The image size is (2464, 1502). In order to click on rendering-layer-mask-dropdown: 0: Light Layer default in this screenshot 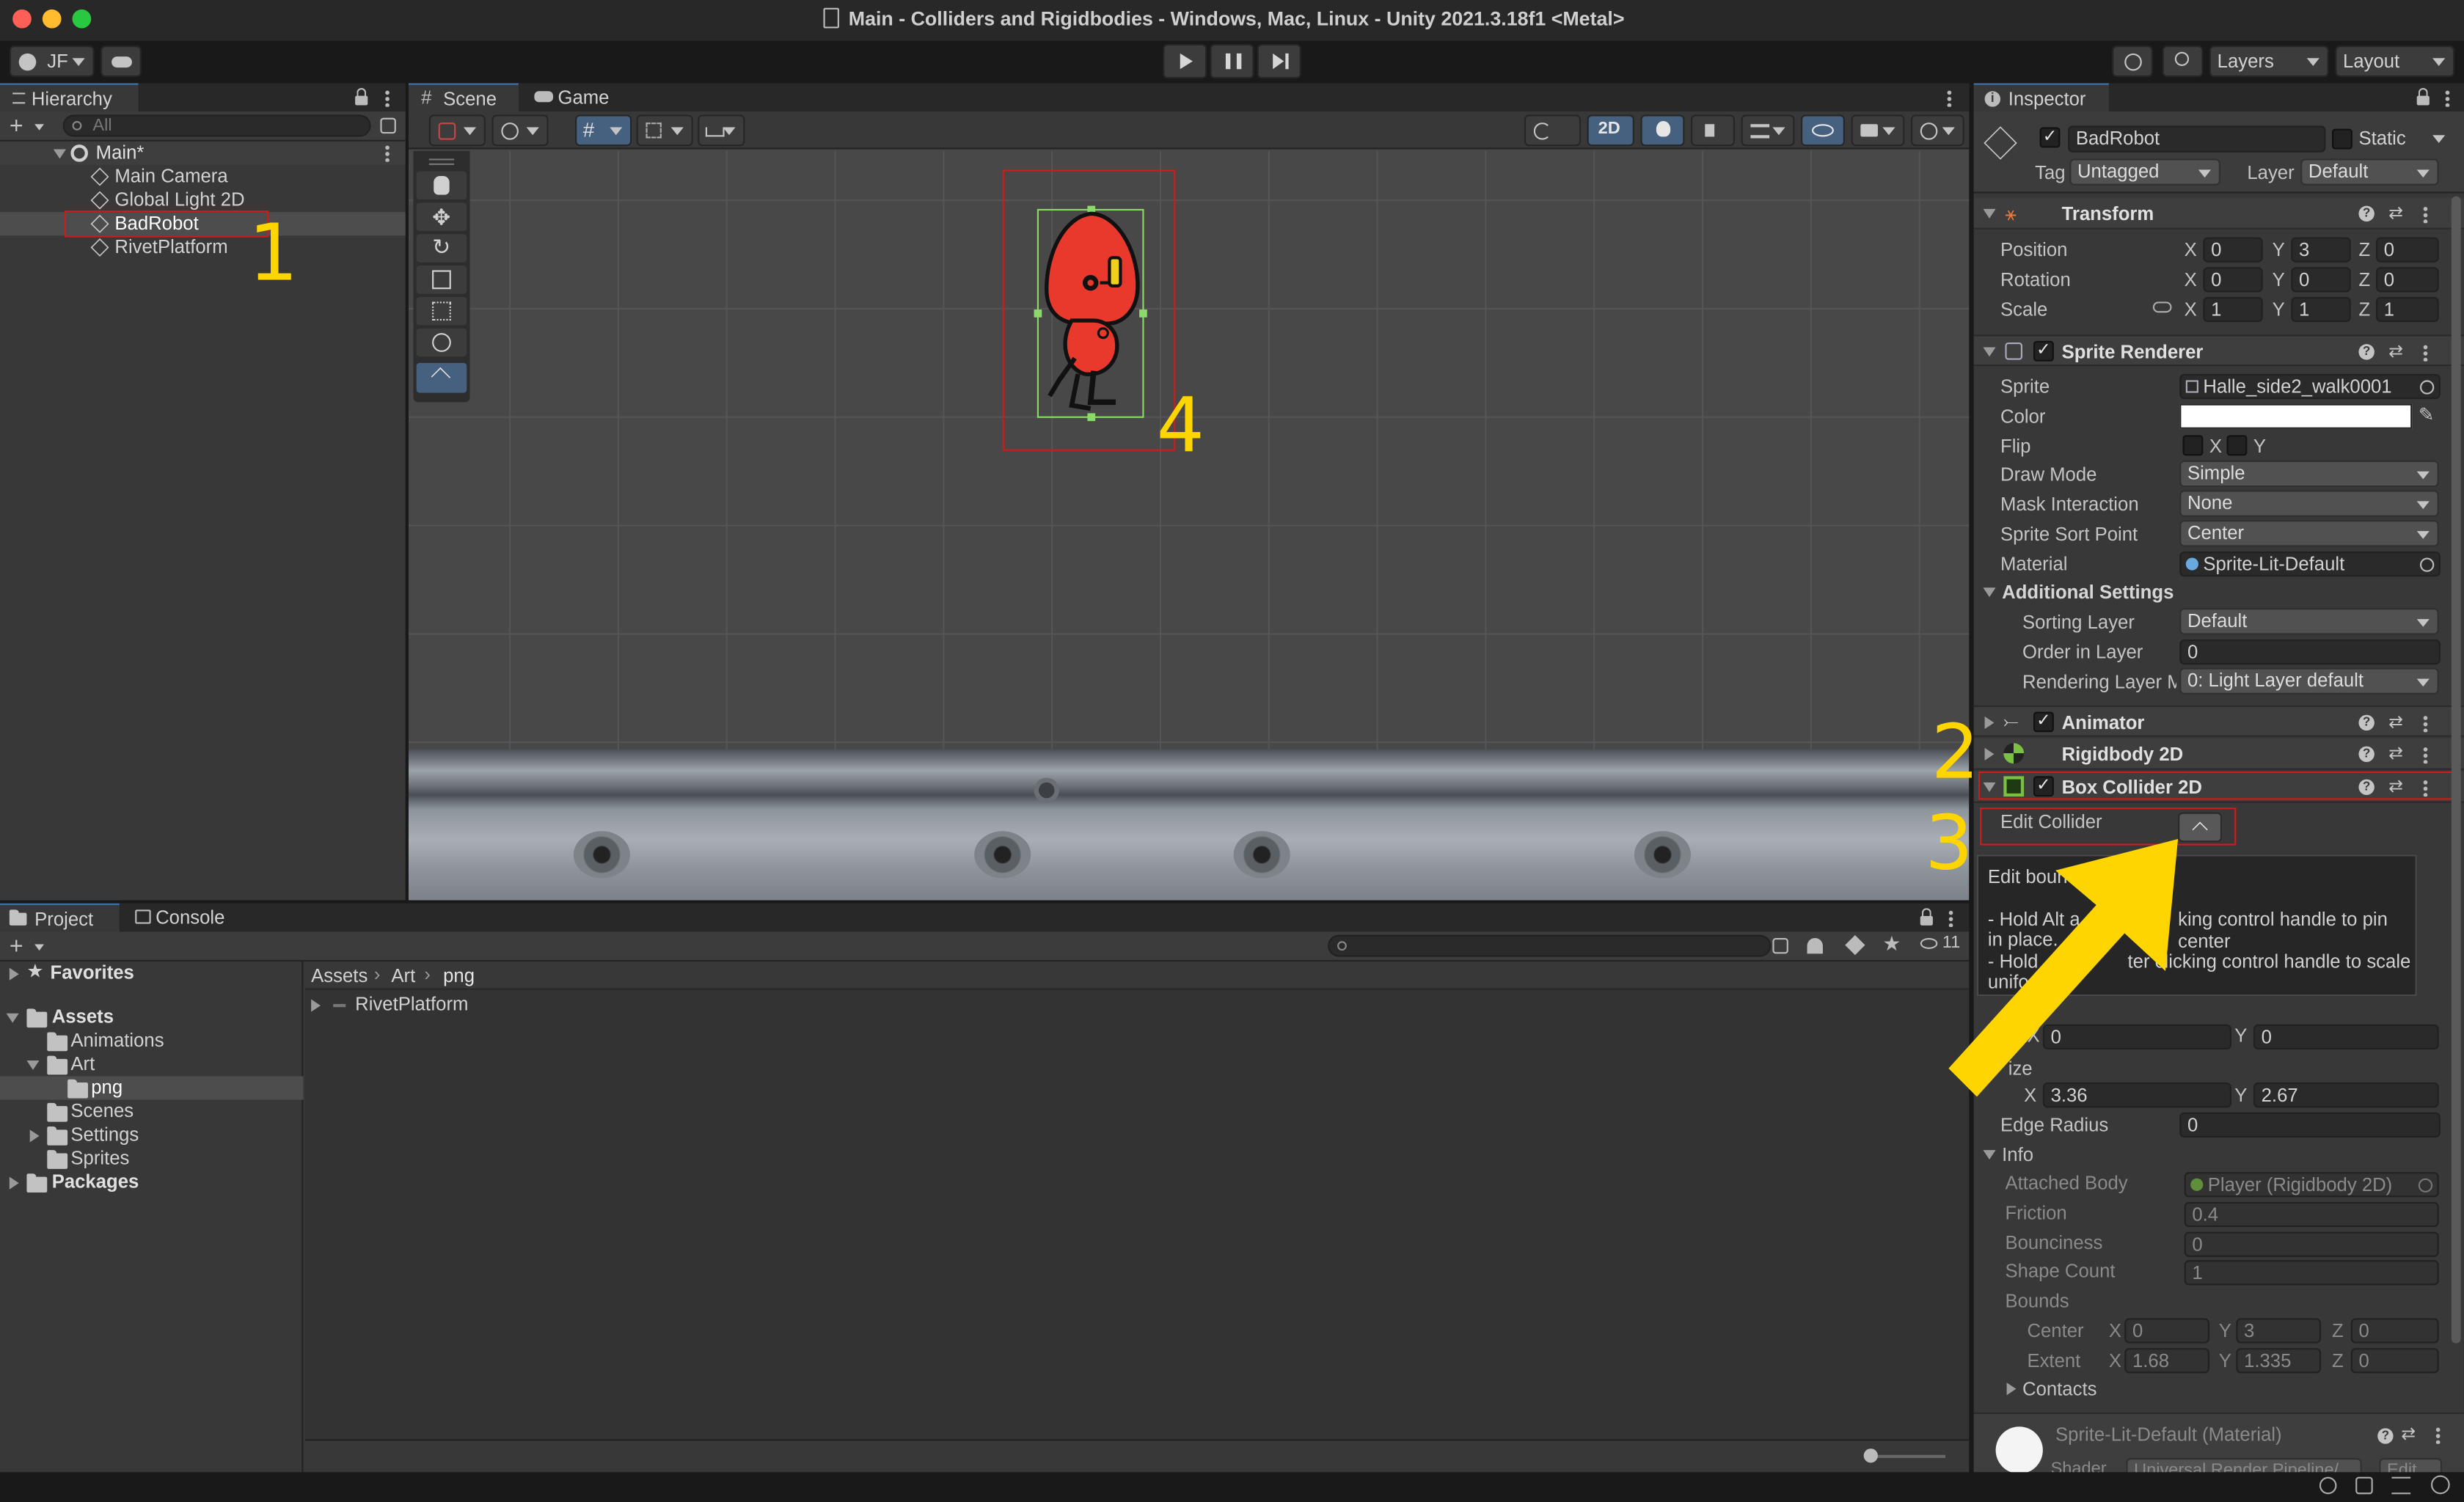, I will do `click(2309, 681)`.